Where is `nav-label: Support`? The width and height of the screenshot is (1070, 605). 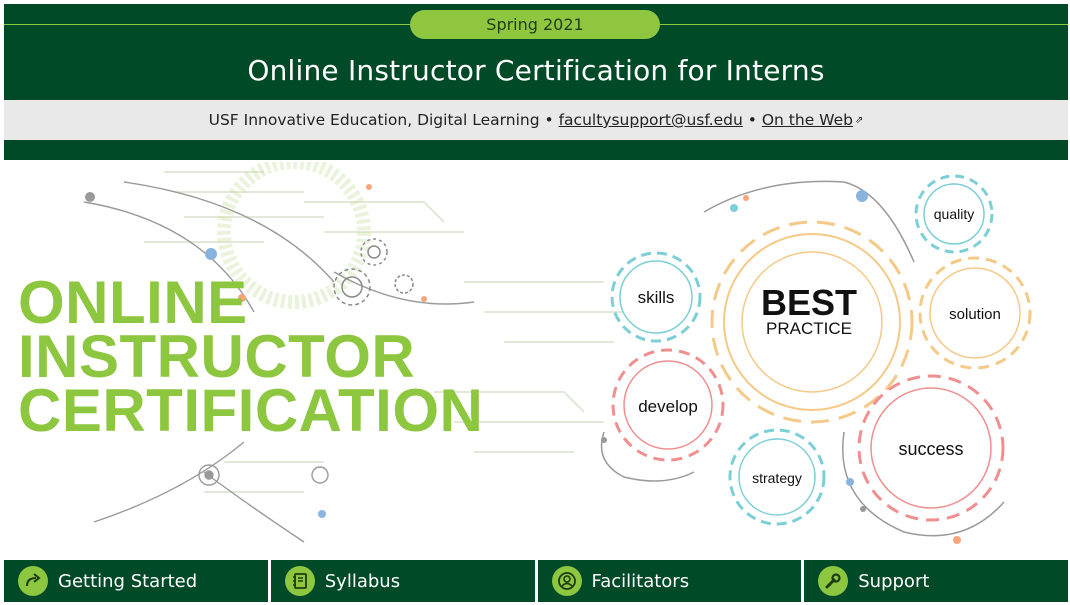 nav-label: Support is located at coordinates (894, 581).